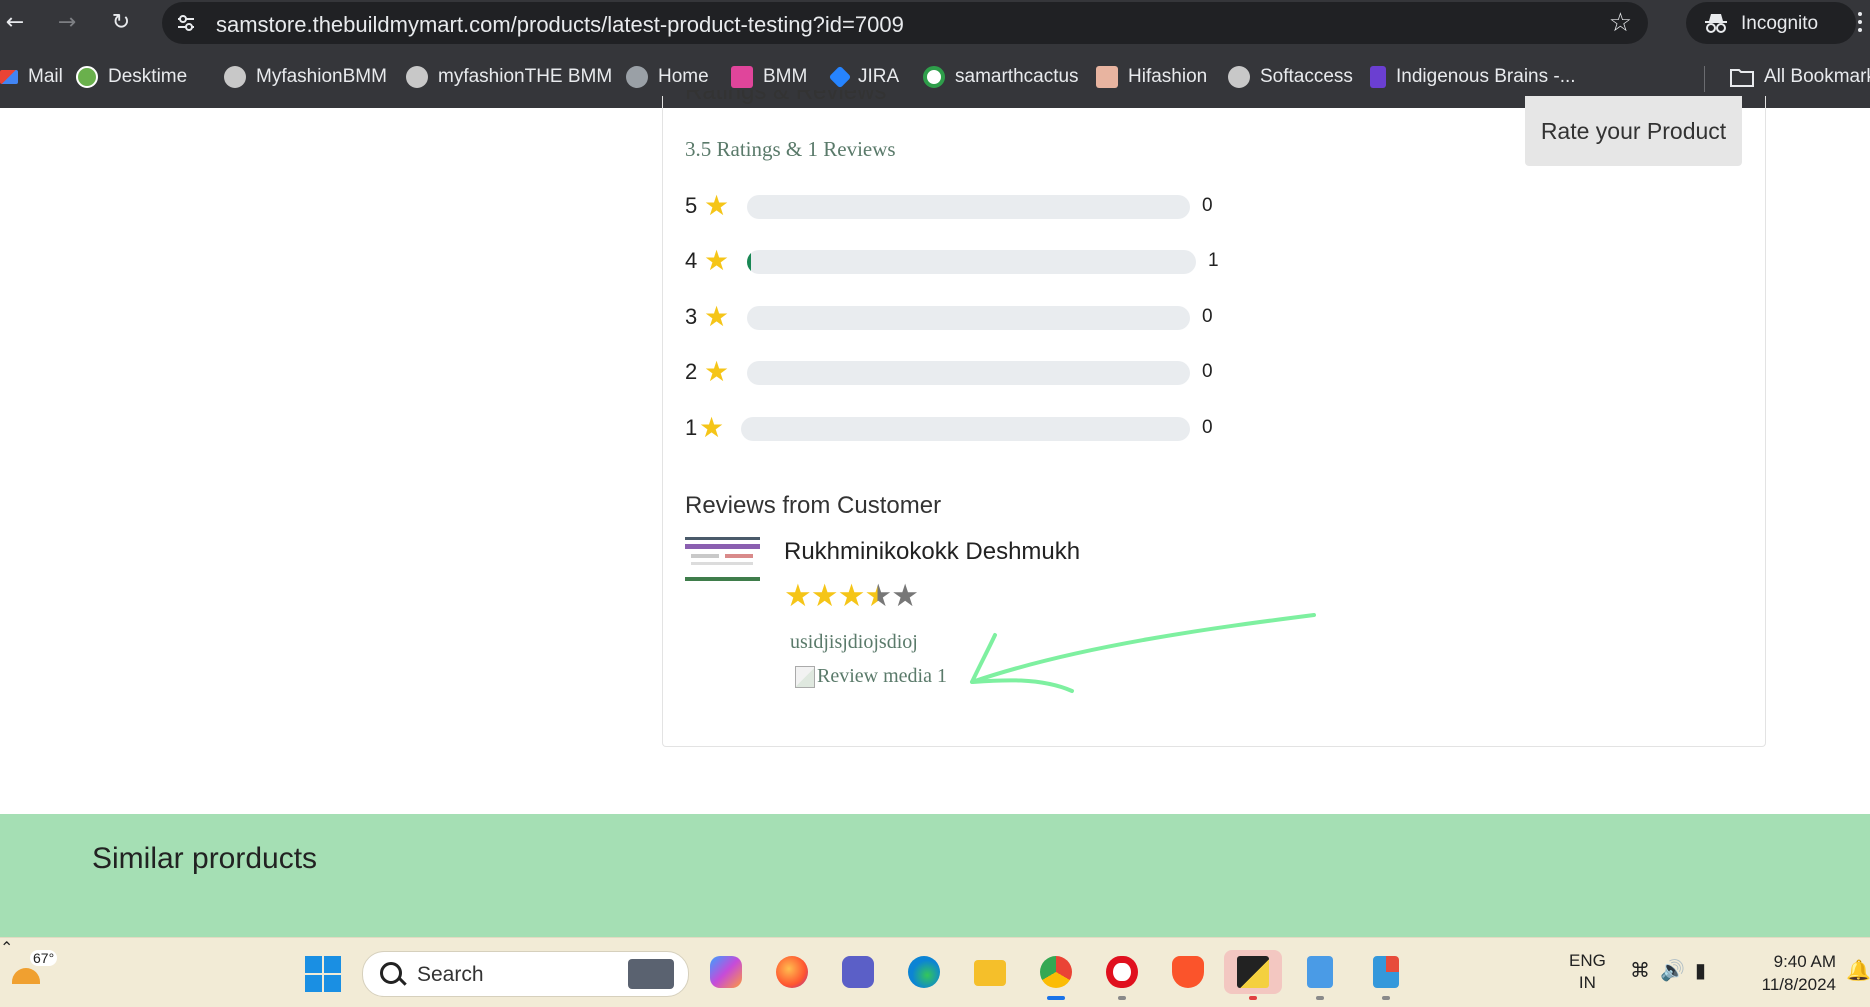  I want to click on folder-icon, so click(1742, 78).